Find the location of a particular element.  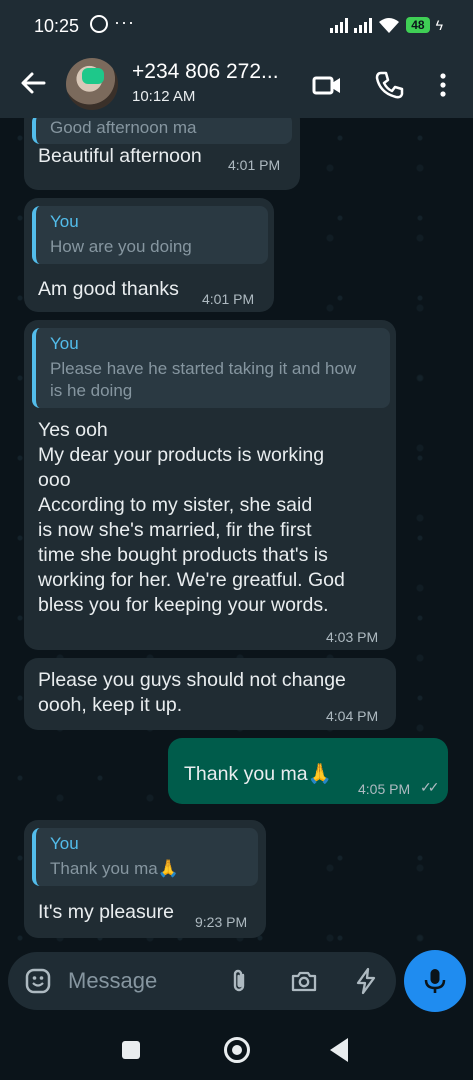

contact-avatar is located at coordinates (92, 84).